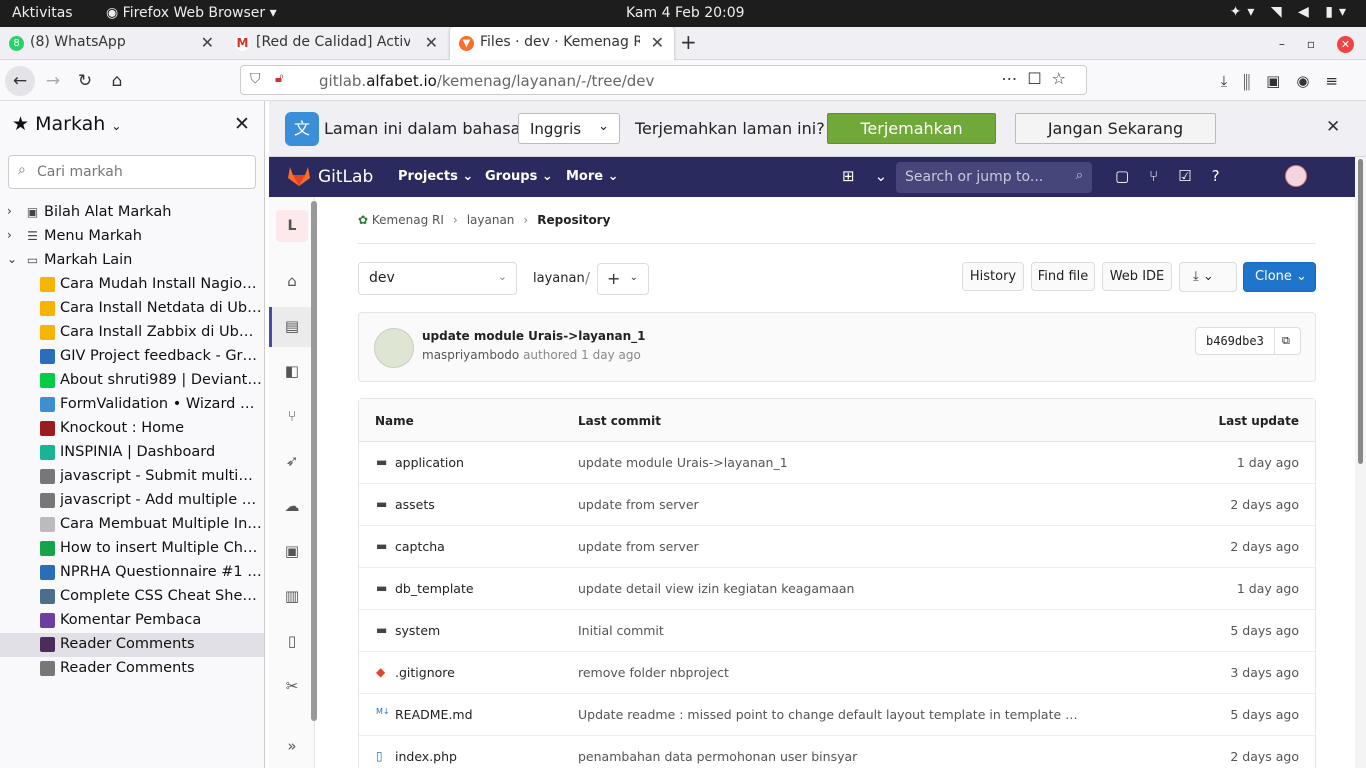  Describe the element at coordinates (1115, 128) in the screenshot. I see `not-now-button: Jangan Sekarang` at that location.